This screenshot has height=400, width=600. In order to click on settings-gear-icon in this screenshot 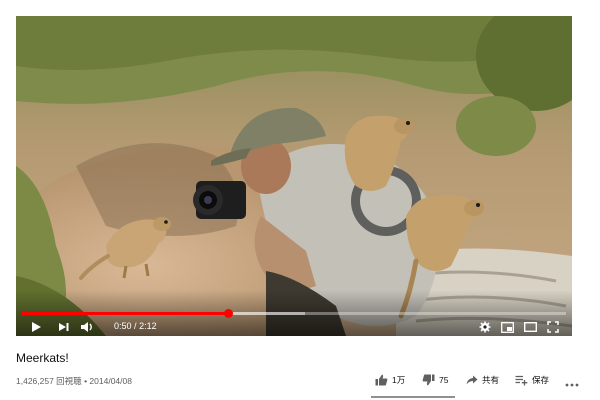, I will do `click(485, 327)`.